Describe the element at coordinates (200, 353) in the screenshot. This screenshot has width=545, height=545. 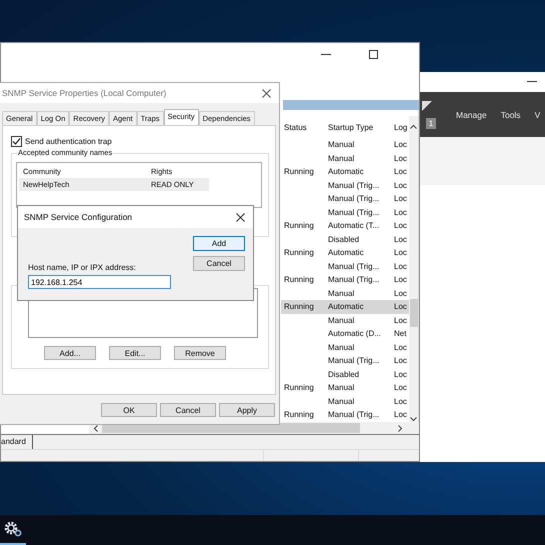
I see `list-button: Remove` at that location.